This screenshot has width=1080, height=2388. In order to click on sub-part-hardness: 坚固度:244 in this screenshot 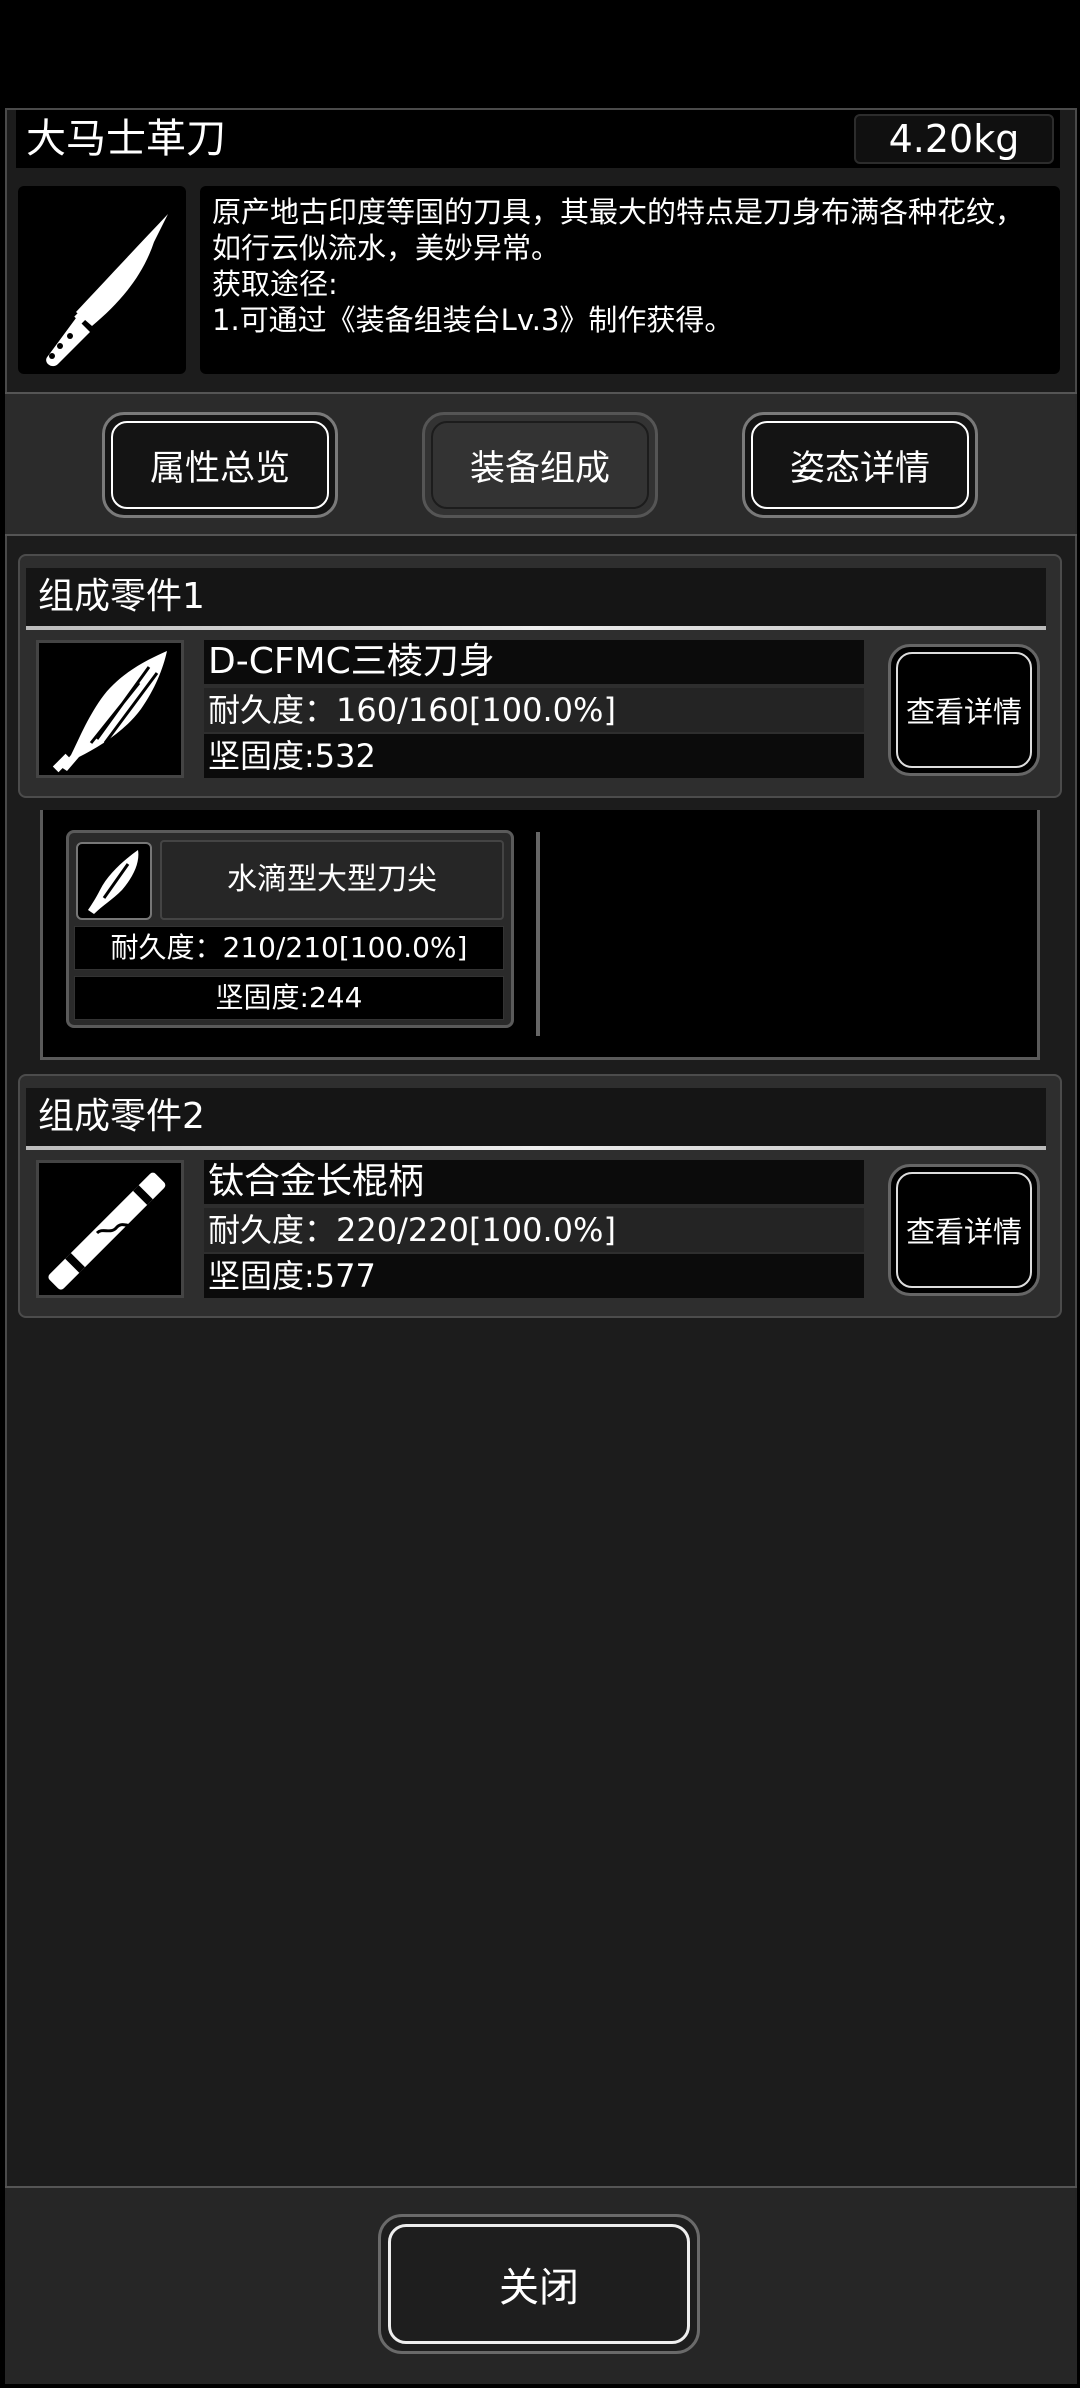, I will do `click(289, 998)`.